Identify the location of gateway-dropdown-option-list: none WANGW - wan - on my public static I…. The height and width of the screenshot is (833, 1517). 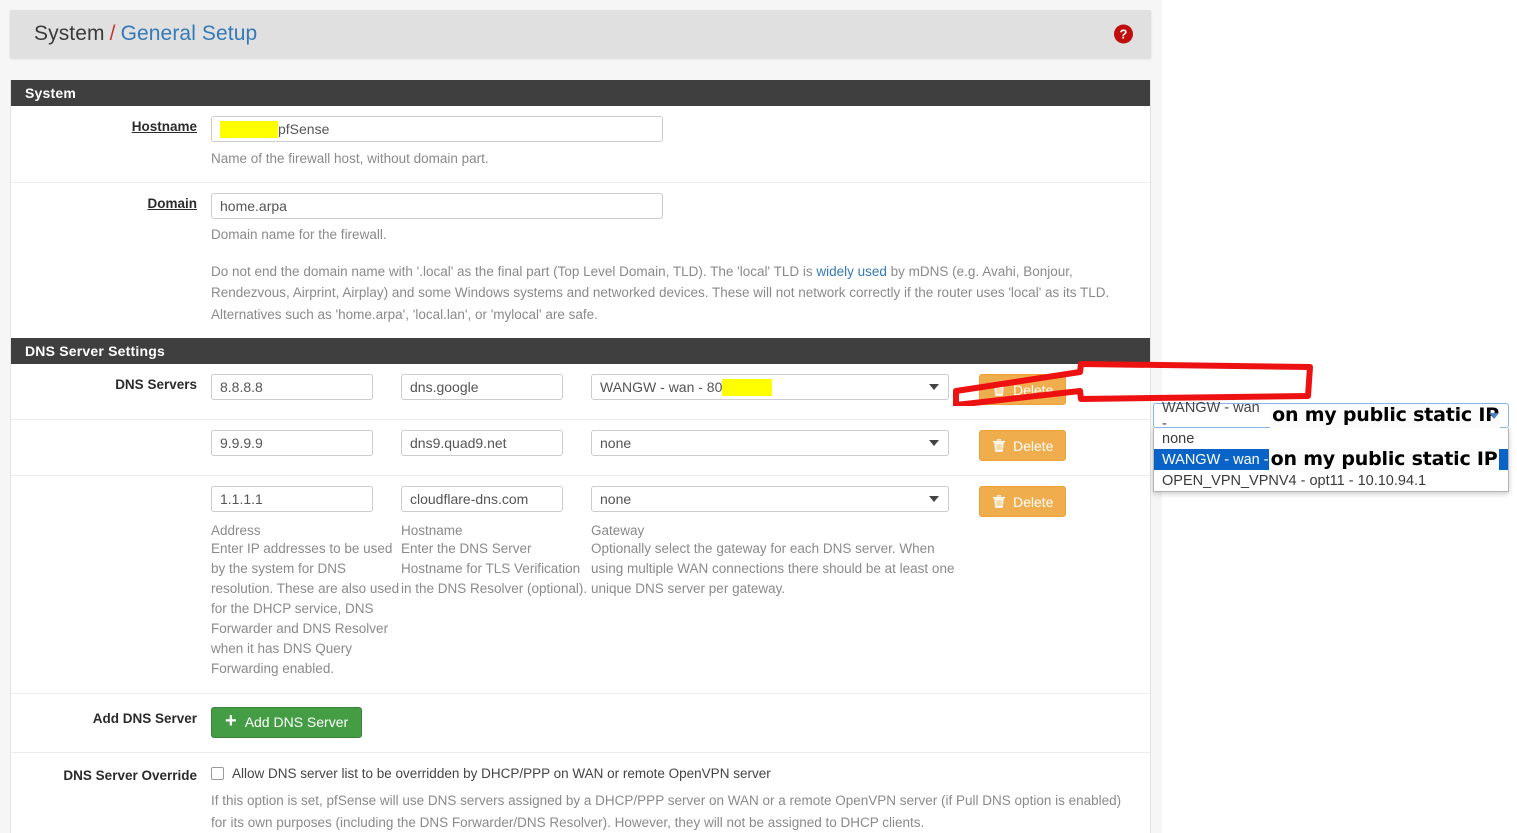
(1331, 460).